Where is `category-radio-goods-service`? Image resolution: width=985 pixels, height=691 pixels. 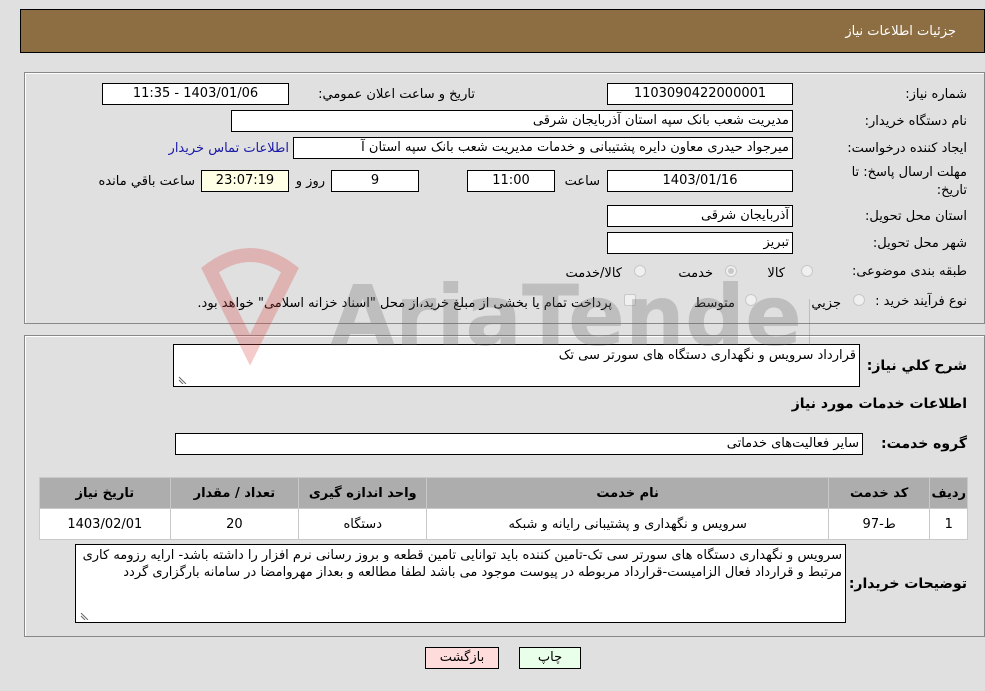 category-radio-goods-service is located at coordinates (640, 271).